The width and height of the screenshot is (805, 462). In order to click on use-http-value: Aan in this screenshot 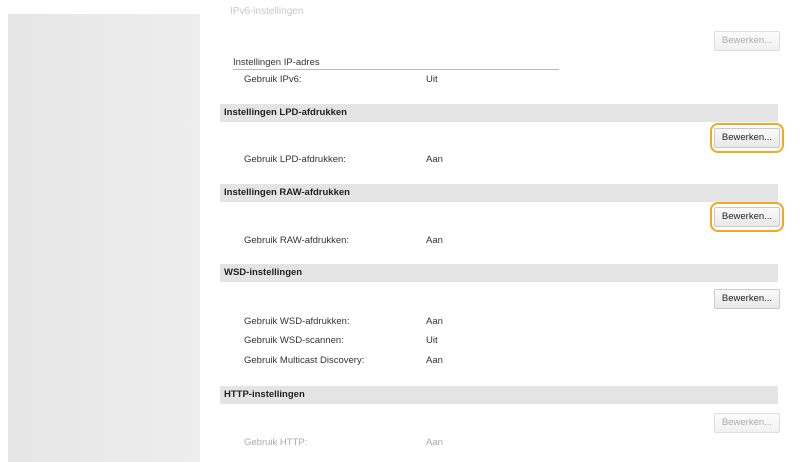, I will do `click(434, 442)`.